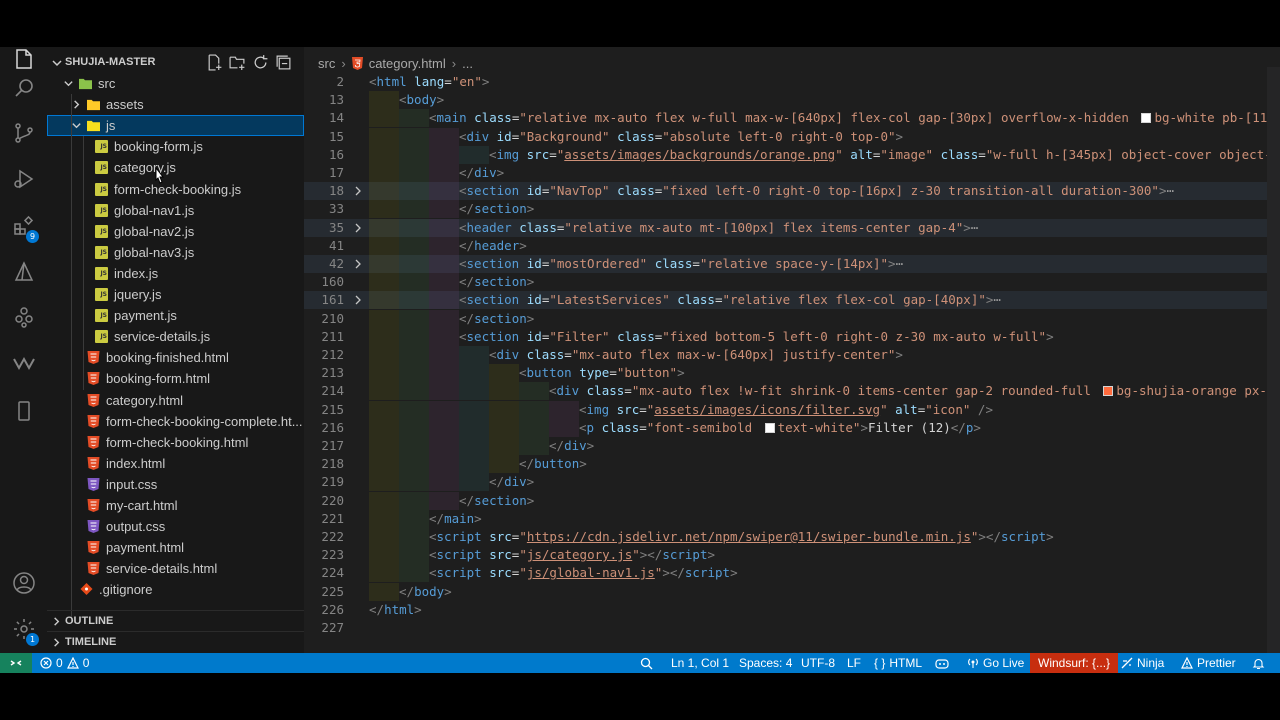  What do you see at coordinates (175, 547) in the screenshot?
I see `tree-file: payment.html` at bounding box center [175, 547].